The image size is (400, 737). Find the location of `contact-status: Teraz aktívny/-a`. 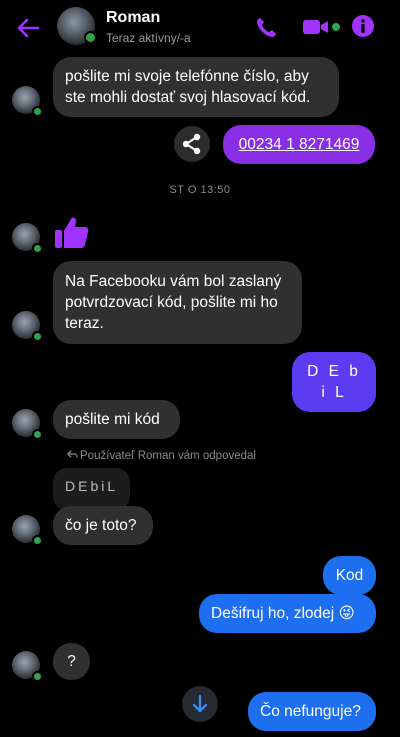

contact-status: Teraz aktívny/-a is located at coordinates (148, 38).